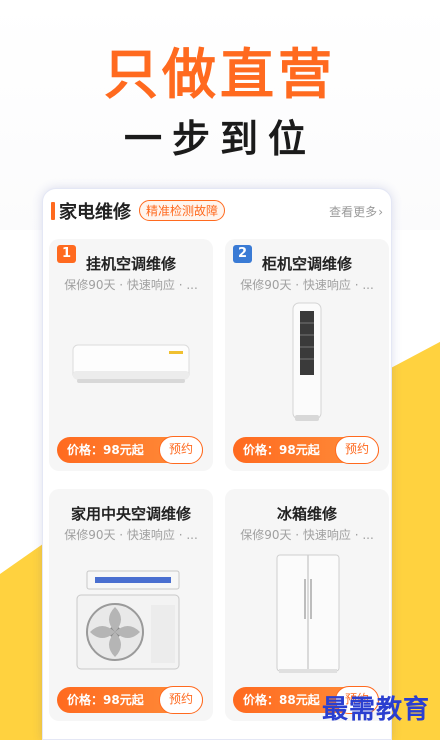 This screenshot has height=740, width=440. Describe the element at coordinates (281, 700) in the screenshot. I see `price-label: 价格：88元起` at that location.